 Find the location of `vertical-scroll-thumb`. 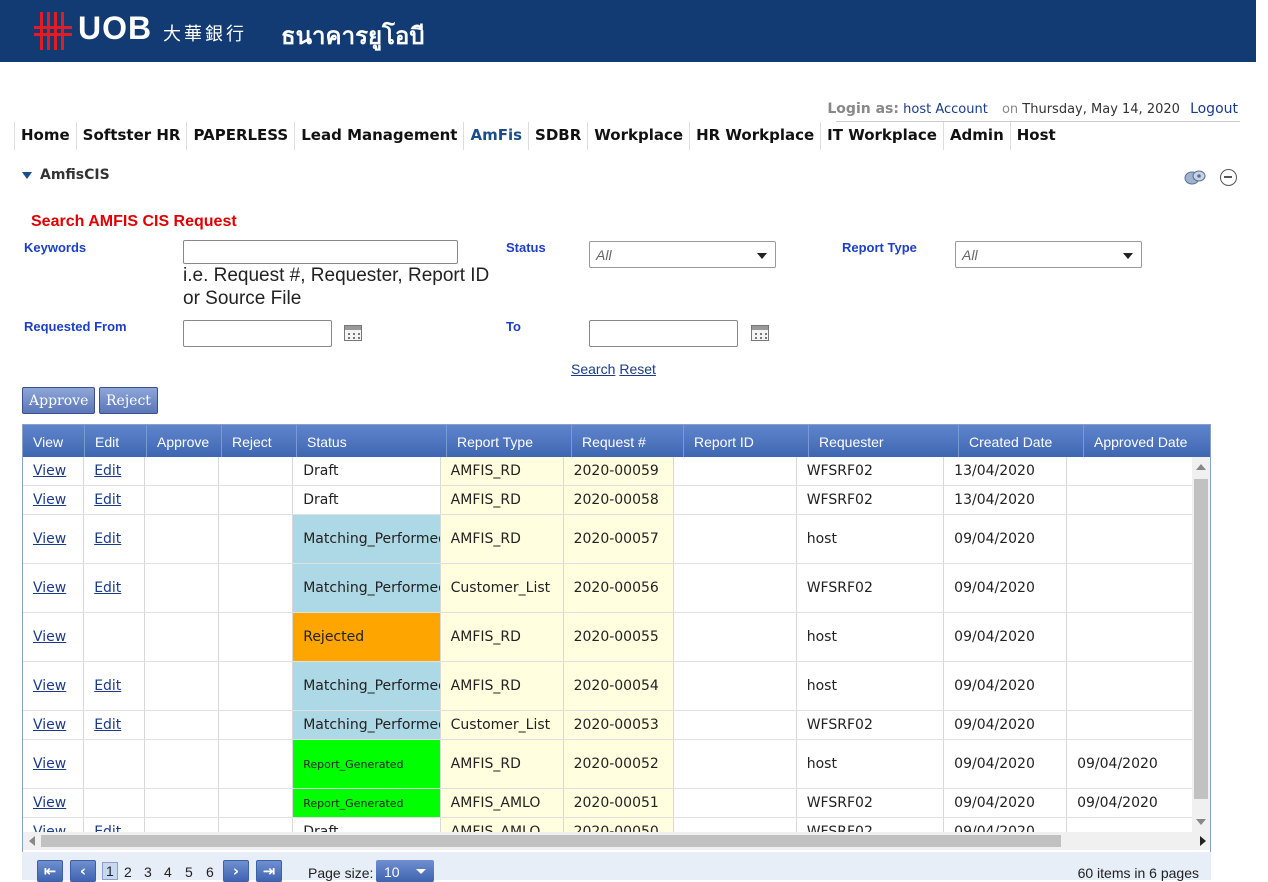

vertical-scroll-thumb is located at coordinates (1201, 639).